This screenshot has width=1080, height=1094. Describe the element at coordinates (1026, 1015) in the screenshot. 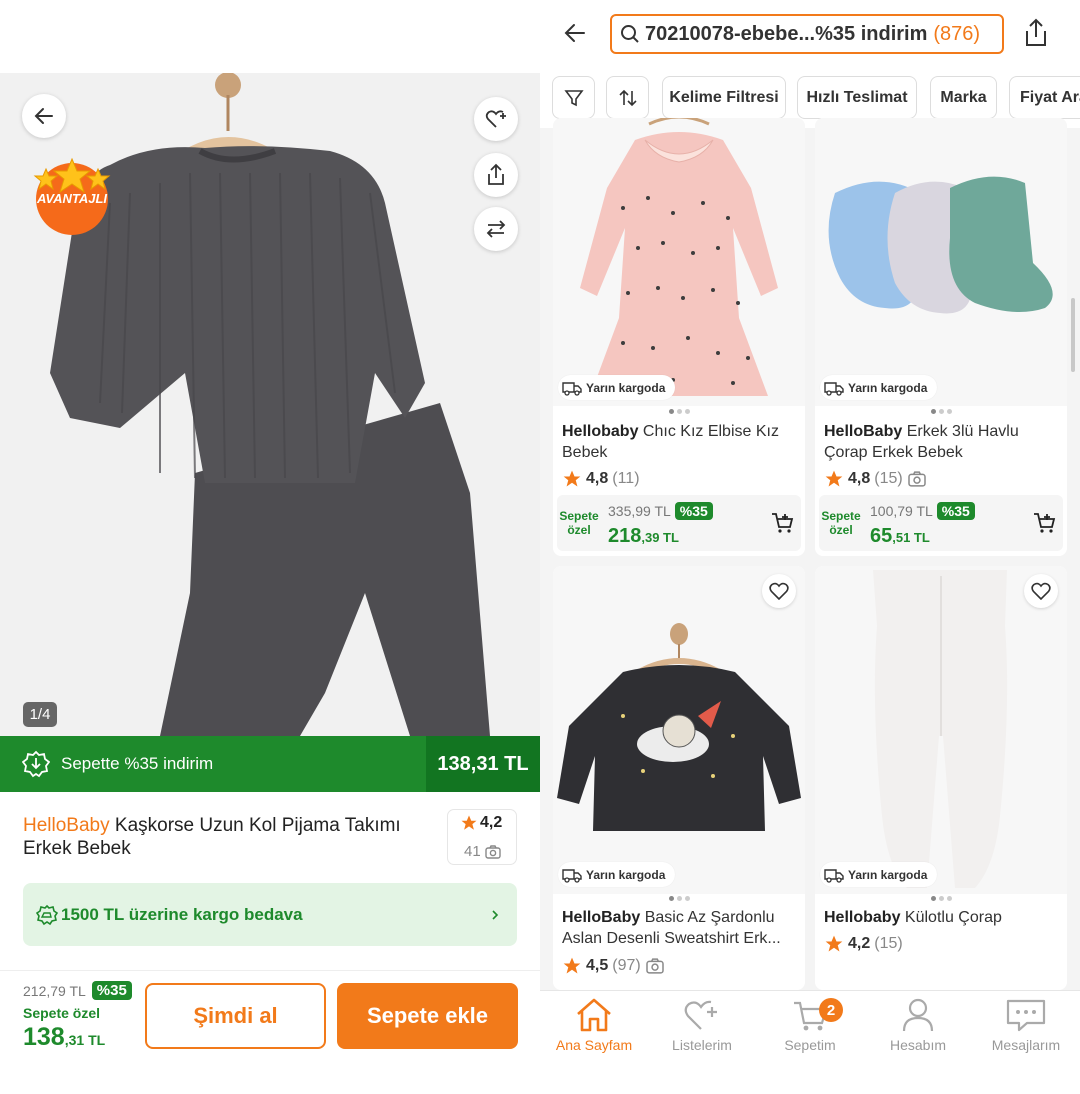

I see `chat-icon` at that location.